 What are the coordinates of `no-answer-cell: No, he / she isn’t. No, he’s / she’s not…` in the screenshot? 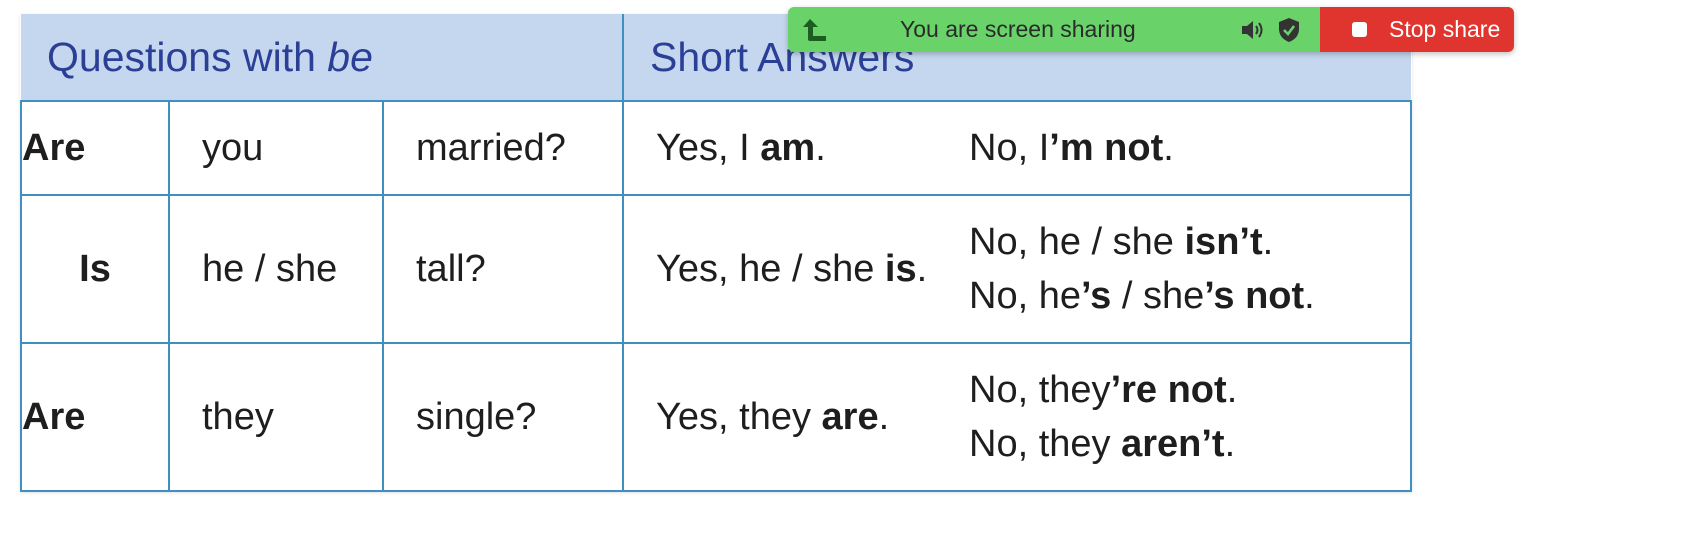 It's located at (1186, 269).